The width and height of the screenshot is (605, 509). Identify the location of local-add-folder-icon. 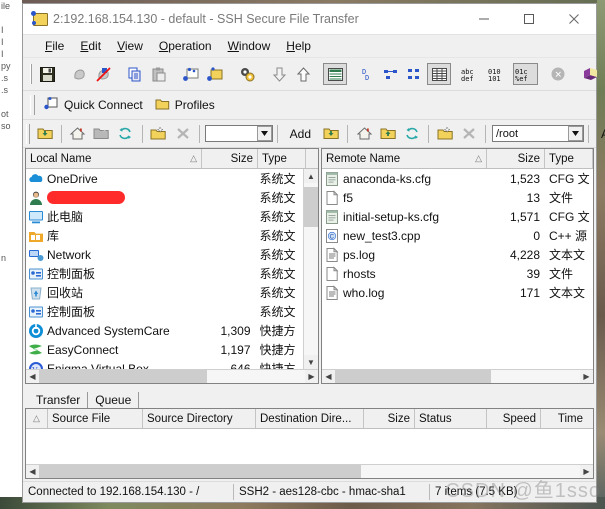
(159, 134).